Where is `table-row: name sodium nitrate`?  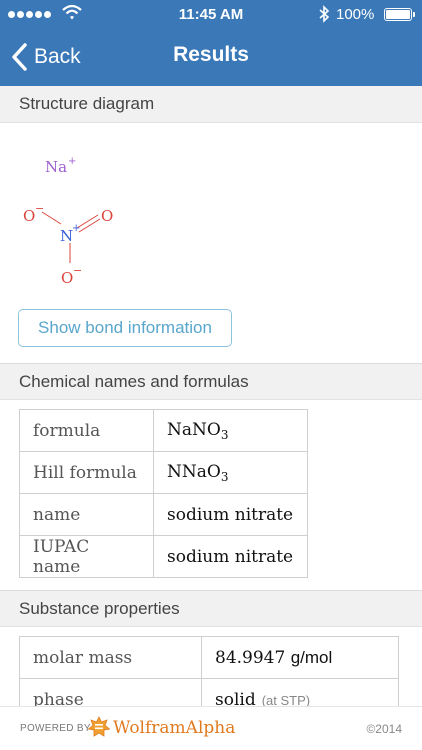 table-row: name sodium nitrate is located at coordinates (163, 514).